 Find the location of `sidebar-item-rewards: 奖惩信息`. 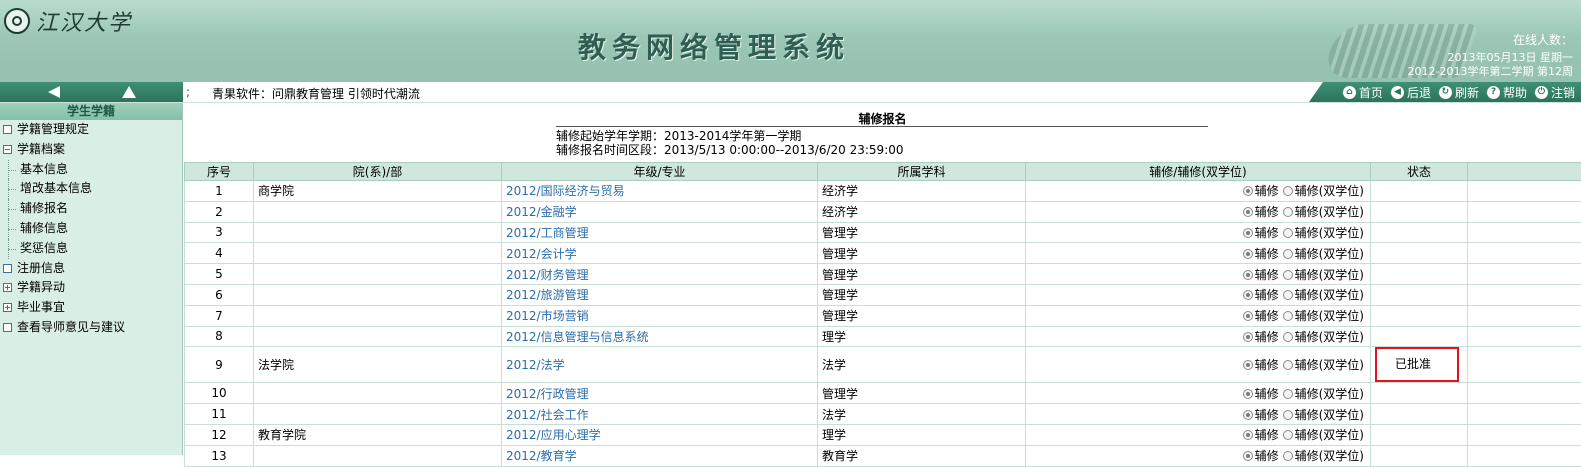

sidebar-item-rewards: 奖惩信息 is located at coordinates (91, 249).